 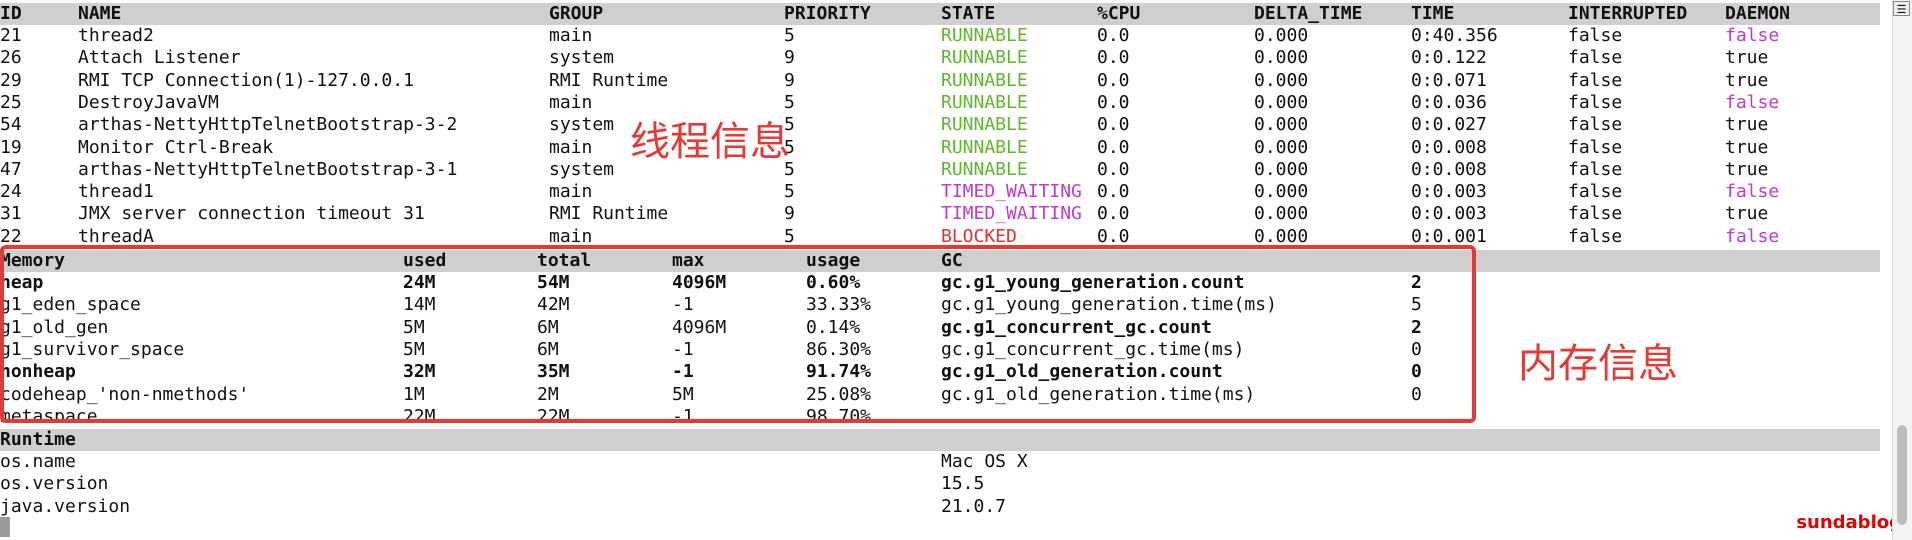 I want to click on runtime-key: os.name, so click(x=38, y=461).